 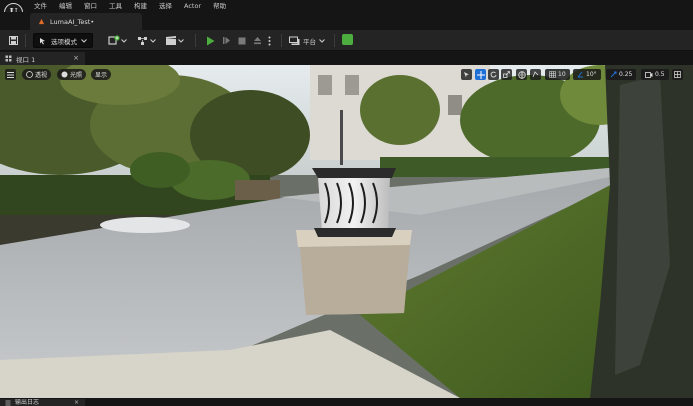 I want to click on grid-snap-toggle: 10, so click(x=557, y=74).